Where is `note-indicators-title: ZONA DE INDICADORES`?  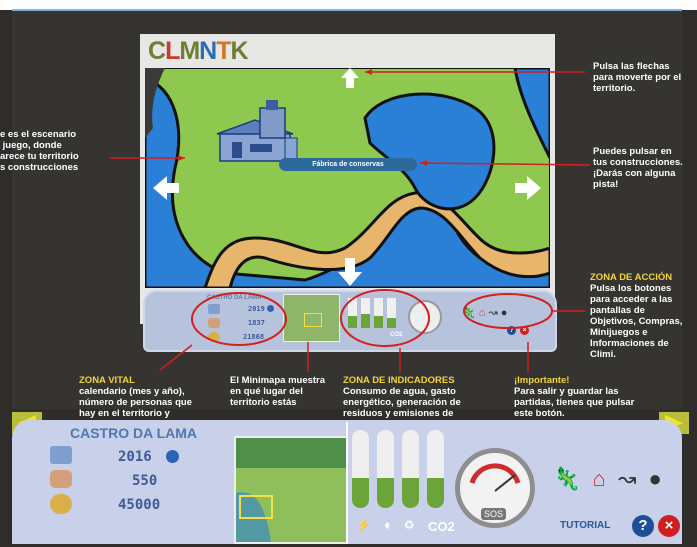 note-indicators-title: ZONA DE INDICADORES is located at coordinates (399, 380).